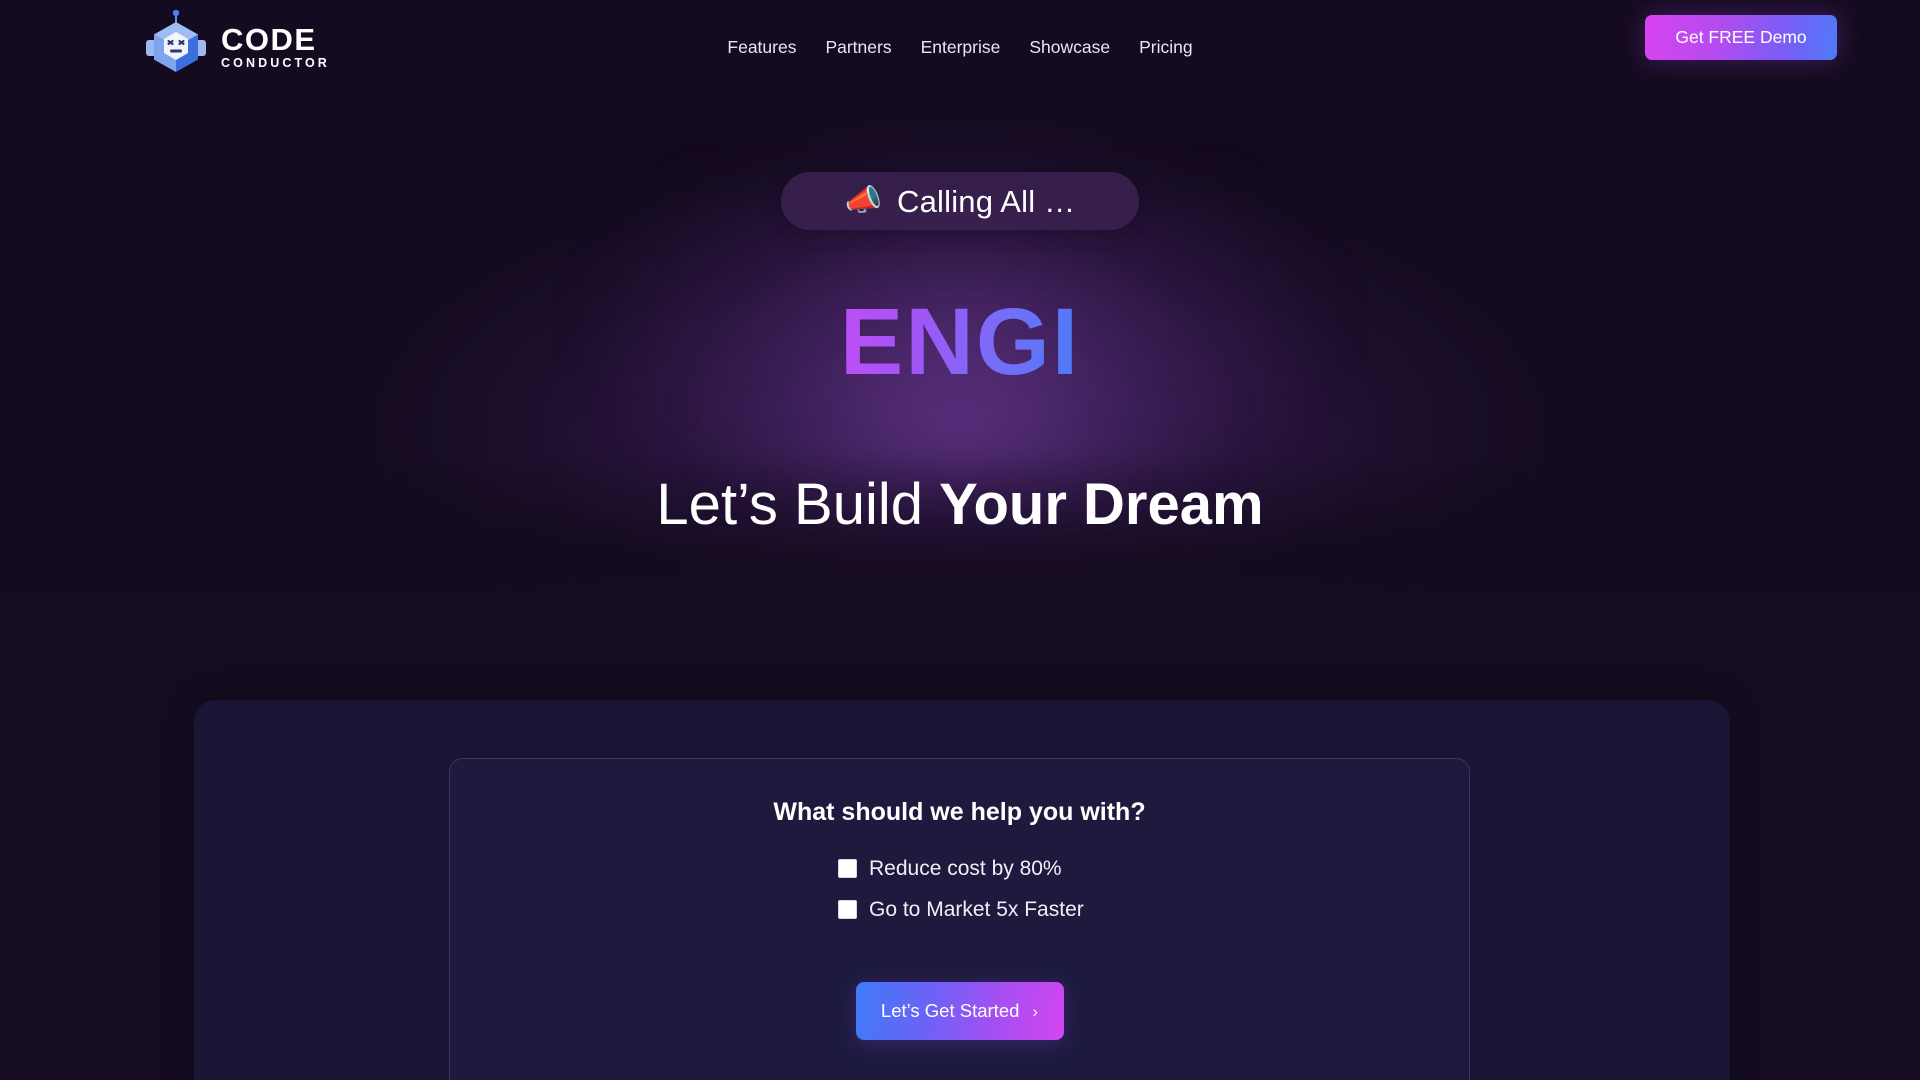 Image resolution: width=1920 pixels, height=1080 pixels. Describe the element at coordinates (950, 1010) in the screenshot. I see `lets-get-started-label: Let’s Get Started` at that location.